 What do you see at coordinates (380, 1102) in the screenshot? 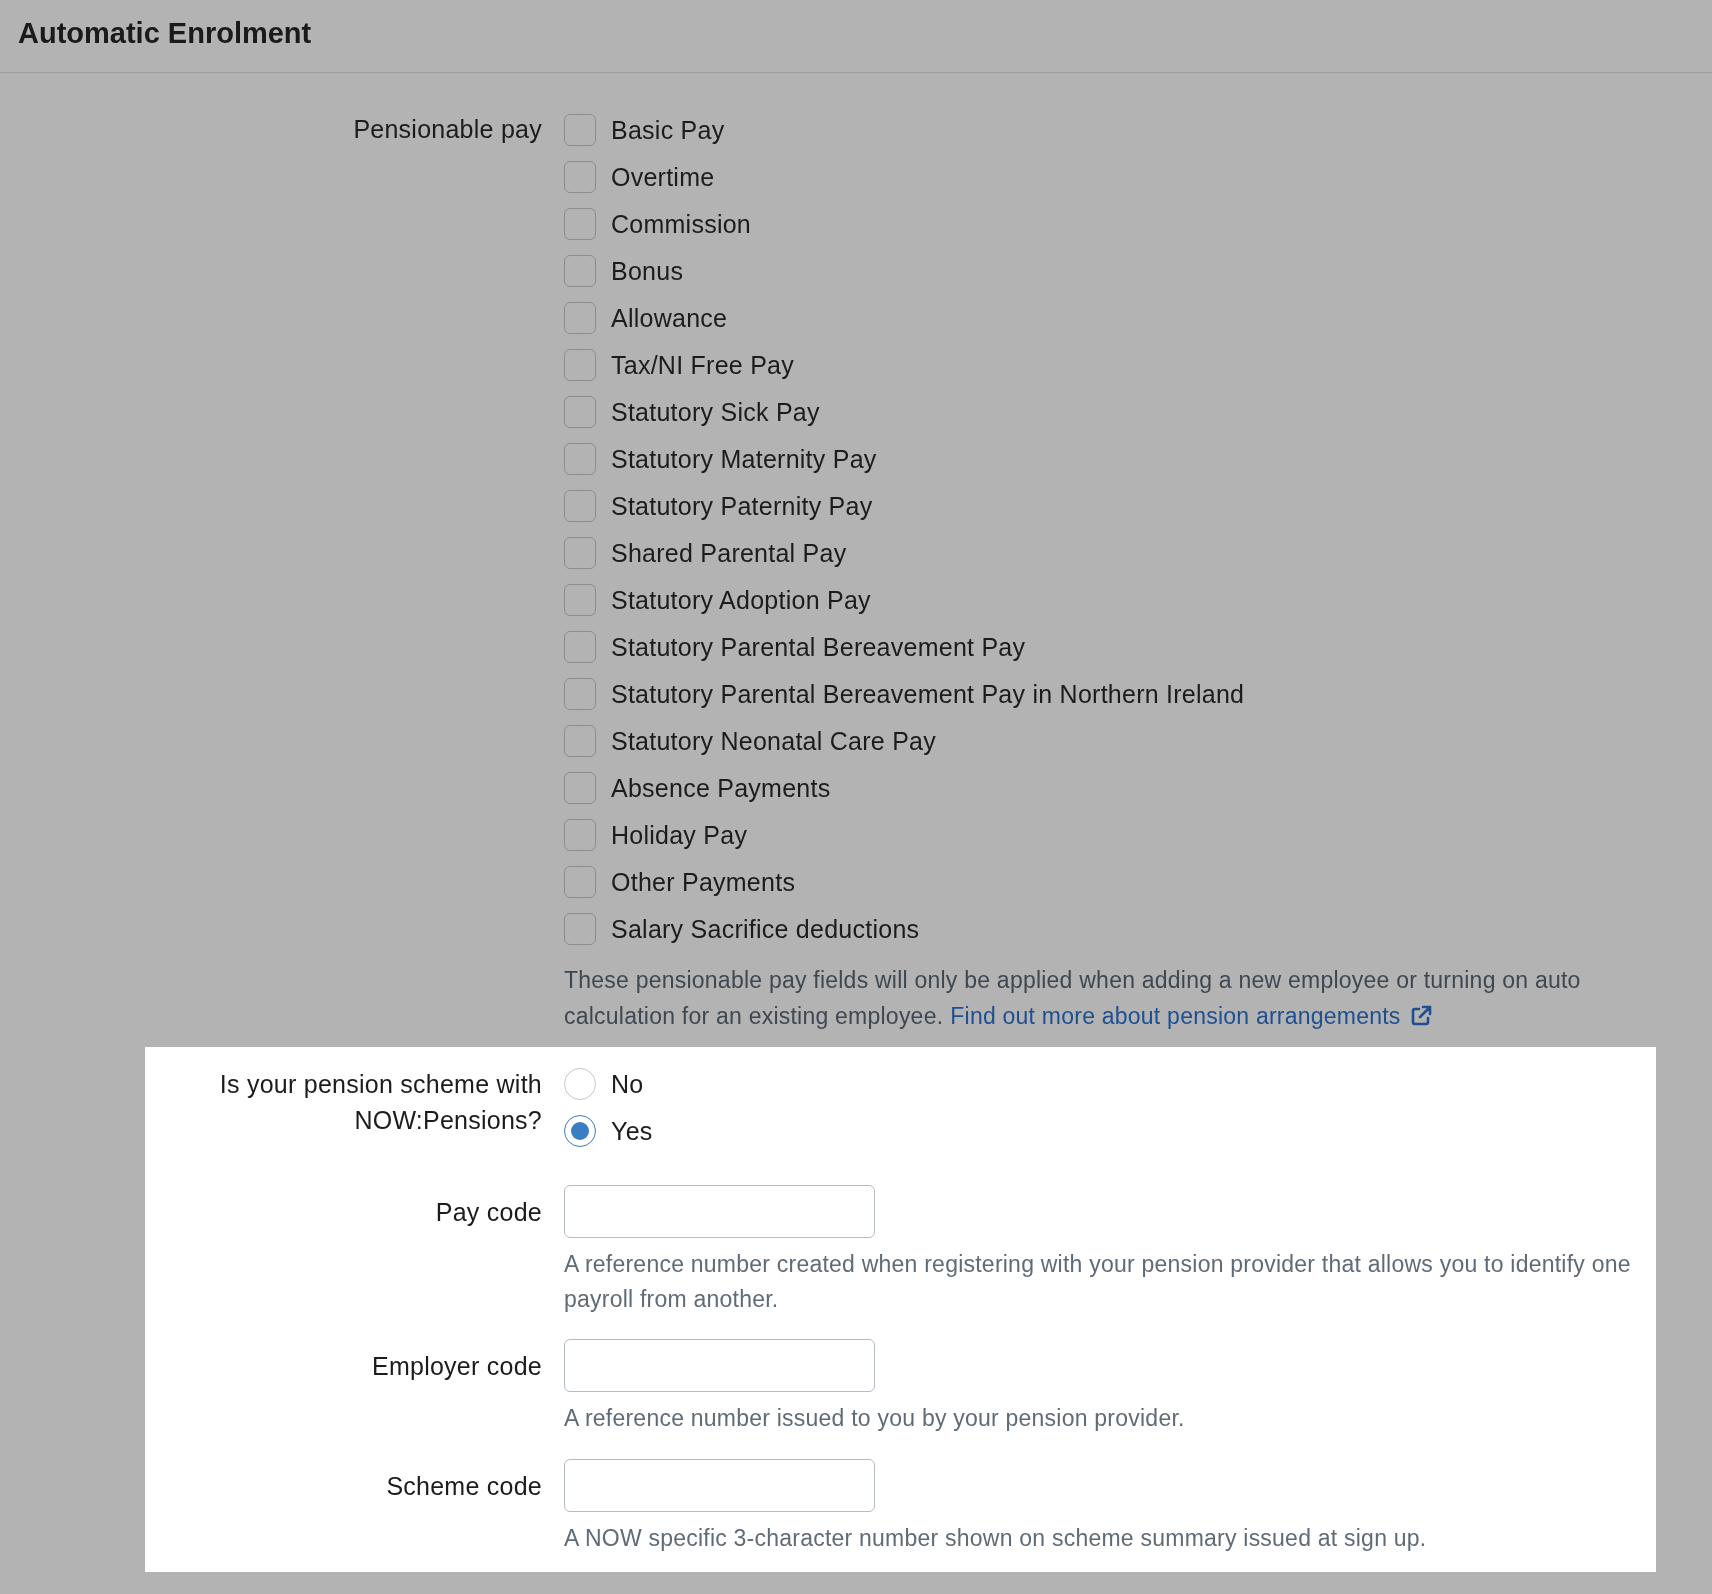
I see `field-label: Is your pension scheme with NOW:Pensions?` at bounding box center [380, 1102].